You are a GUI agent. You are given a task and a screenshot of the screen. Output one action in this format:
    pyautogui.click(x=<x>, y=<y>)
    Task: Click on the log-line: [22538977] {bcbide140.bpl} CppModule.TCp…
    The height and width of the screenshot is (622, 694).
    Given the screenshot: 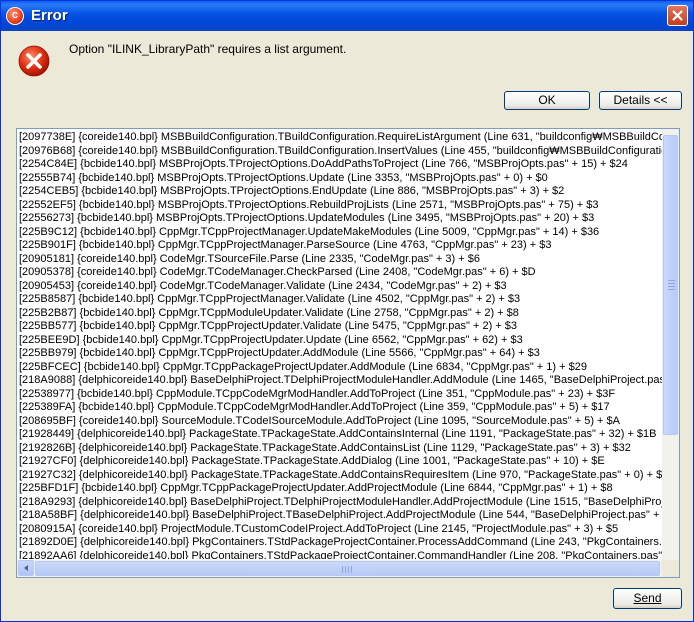 What is the action you would take?
    pyautogui.click(x=317, y=393)
    